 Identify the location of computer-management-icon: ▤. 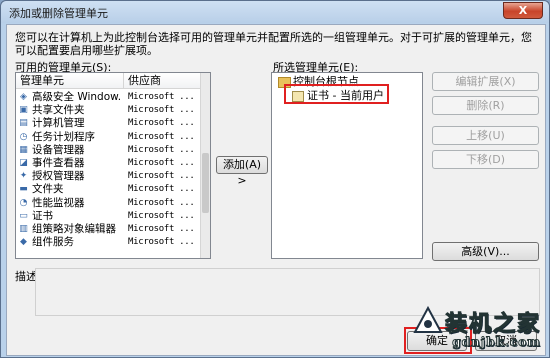
(23, 123).